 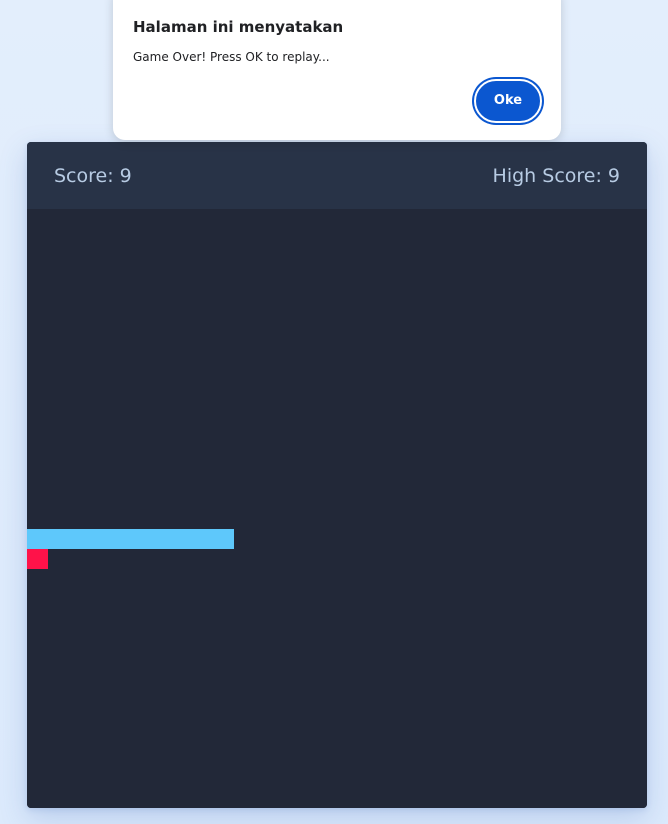 What do you see at coordinates (130, 539) in the screenshot?
I see `snake-body` at bounding box center [130, 539].